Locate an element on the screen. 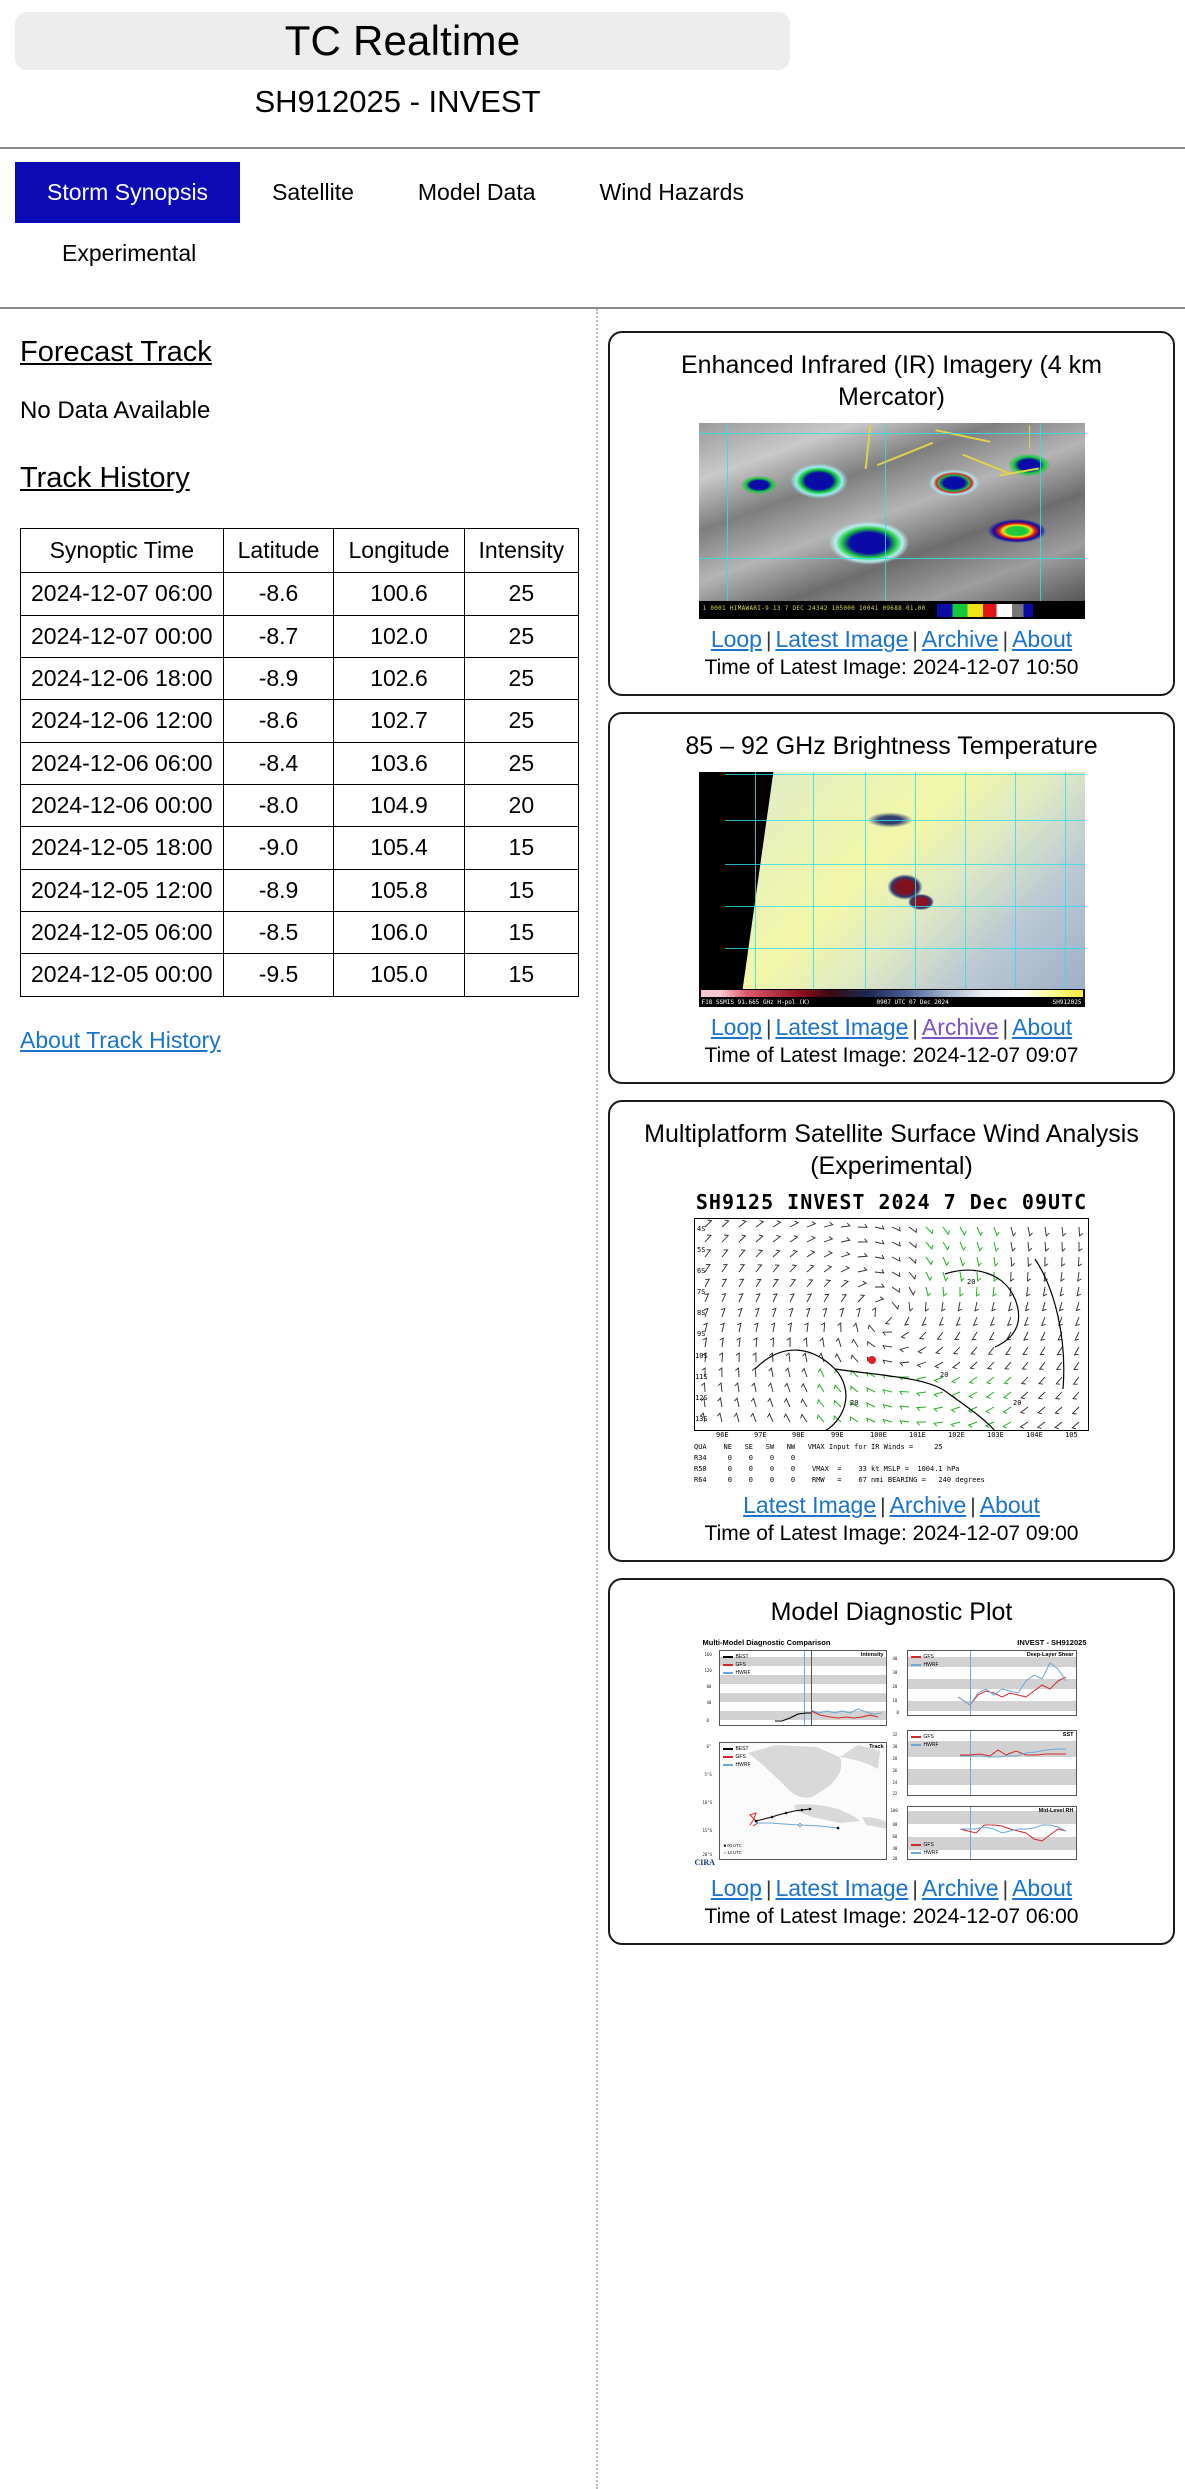 The width and height of the screenshot is (1185, 2489). mdp-heading-right: INVEST - SH912025 is located at coordinates (1052, 1643).